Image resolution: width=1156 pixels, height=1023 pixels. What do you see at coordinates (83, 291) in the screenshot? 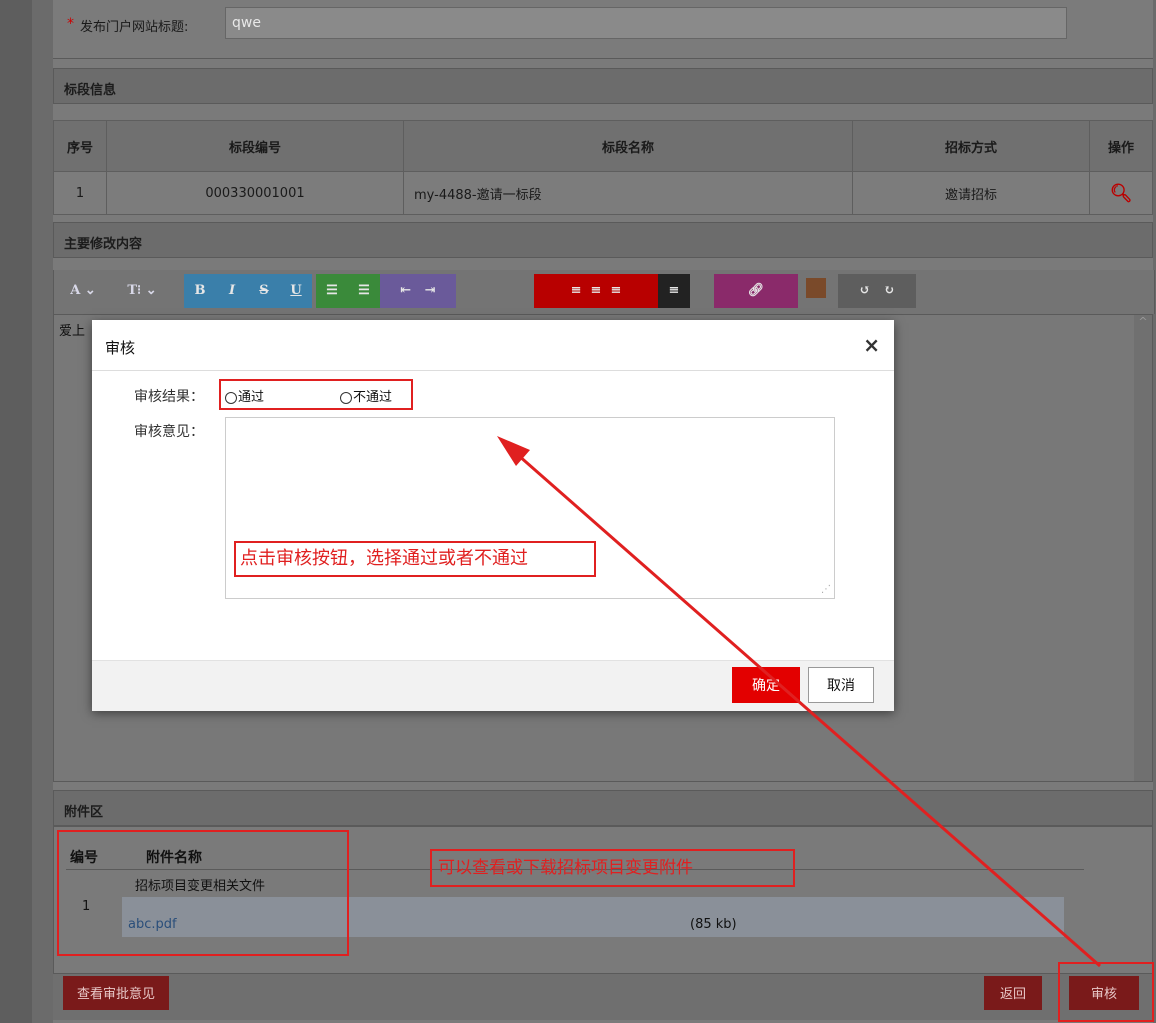
I see `font-dropdown: A ⌄` at bounding box center [83, 291].